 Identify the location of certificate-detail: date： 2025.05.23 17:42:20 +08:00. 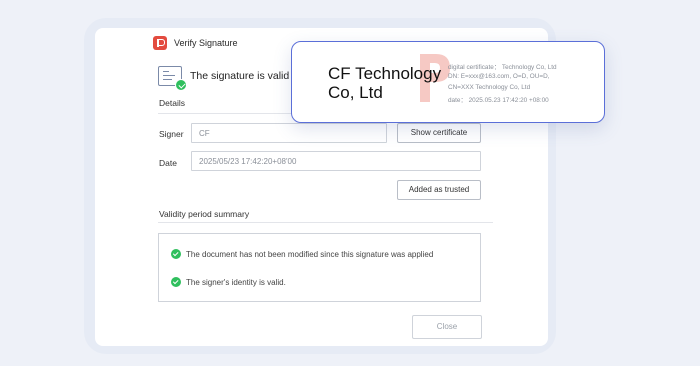
(498, 100).